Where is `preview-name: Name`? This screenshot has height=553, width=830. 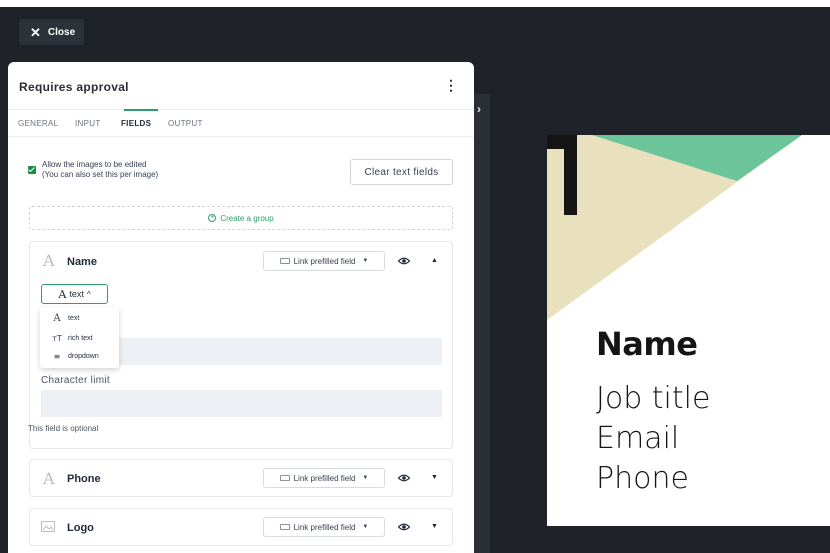 preview-name: Name is located at coordinates (647, 344).